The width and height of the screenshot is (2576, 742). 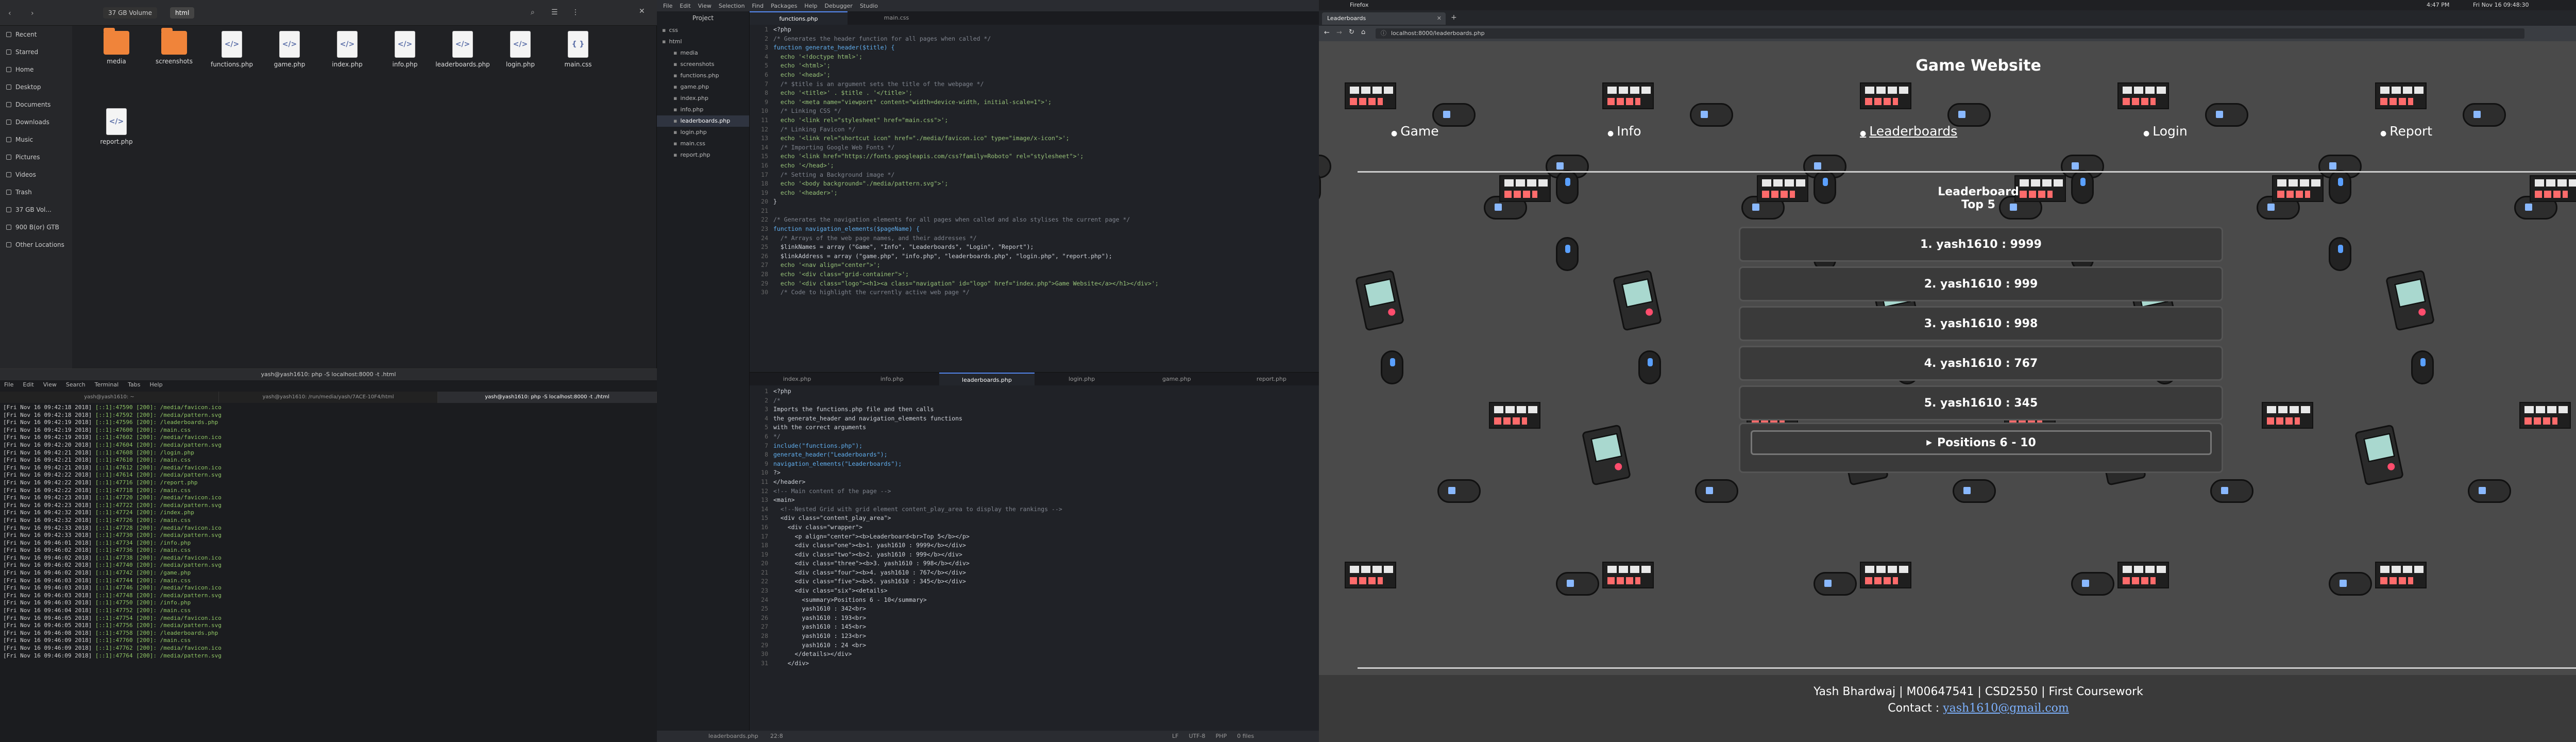 What do you see at coordinates (36, 192) in the screenshot?
I see `sidebar-item-9: Trash` at bounding box center [36, 192].